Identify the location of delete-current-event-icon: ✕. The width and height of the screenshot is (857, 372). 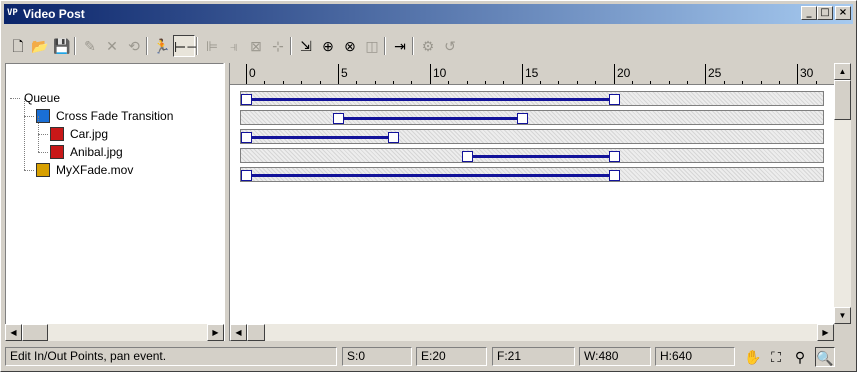
(112, 46).